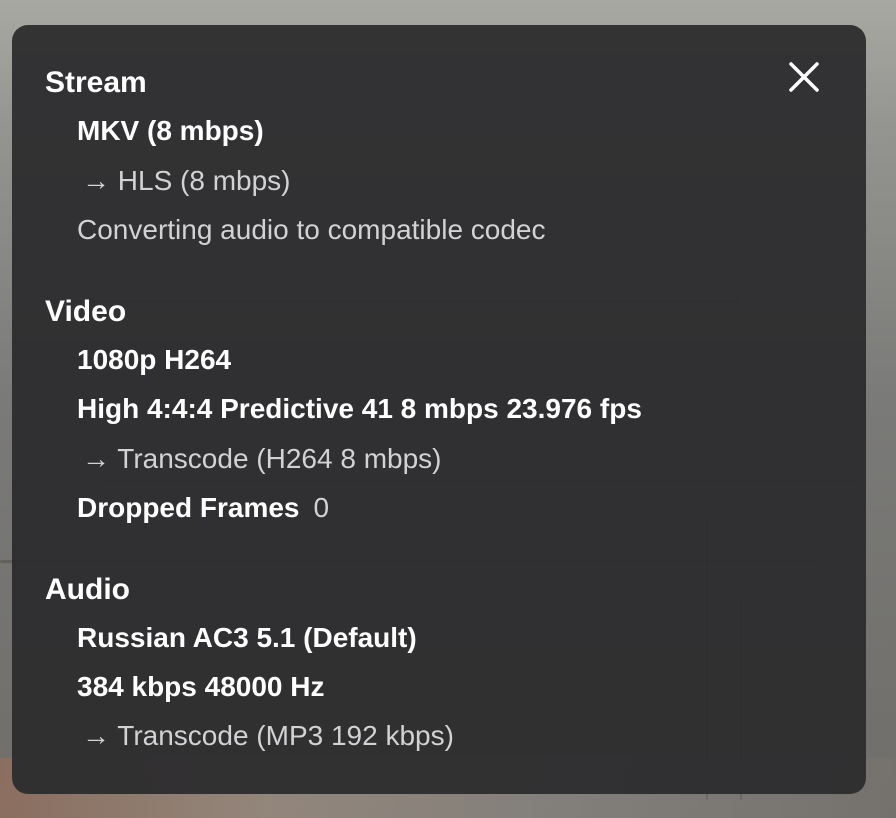 Image resolution: width=896 pixels, height=818 pixels. I want to click on audio-section-title: Audio, so click(87, 589).